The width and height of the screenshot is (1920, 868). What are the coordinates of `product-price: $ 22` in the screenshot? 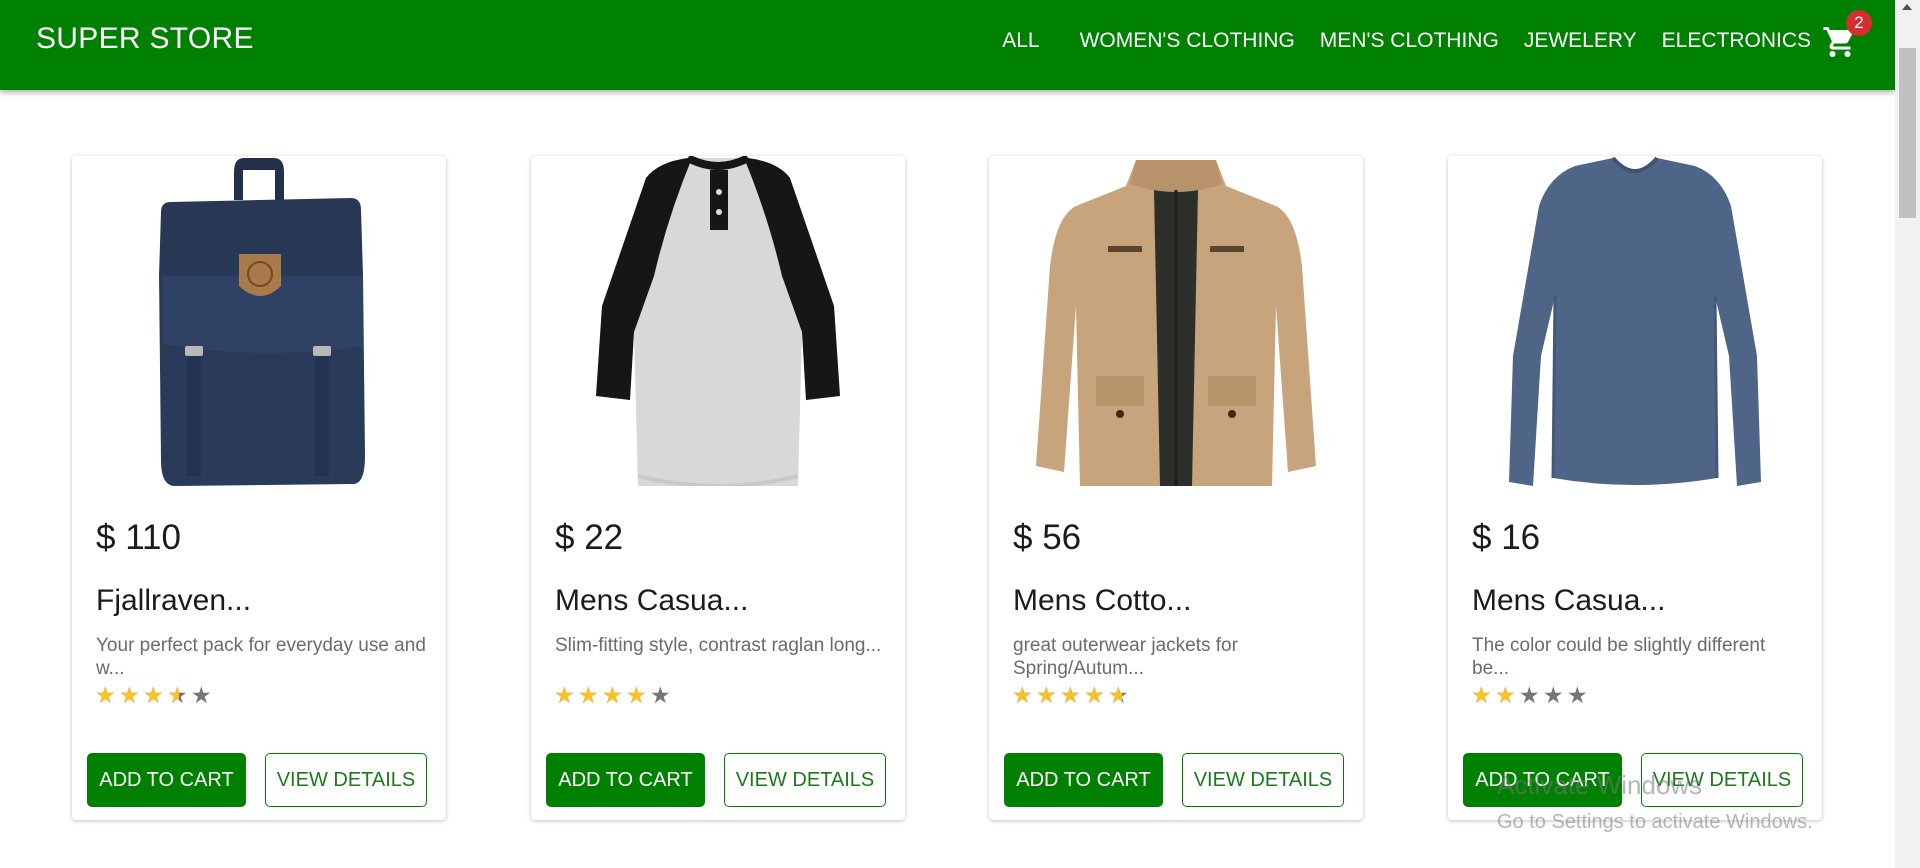 It's located at (589, 537).